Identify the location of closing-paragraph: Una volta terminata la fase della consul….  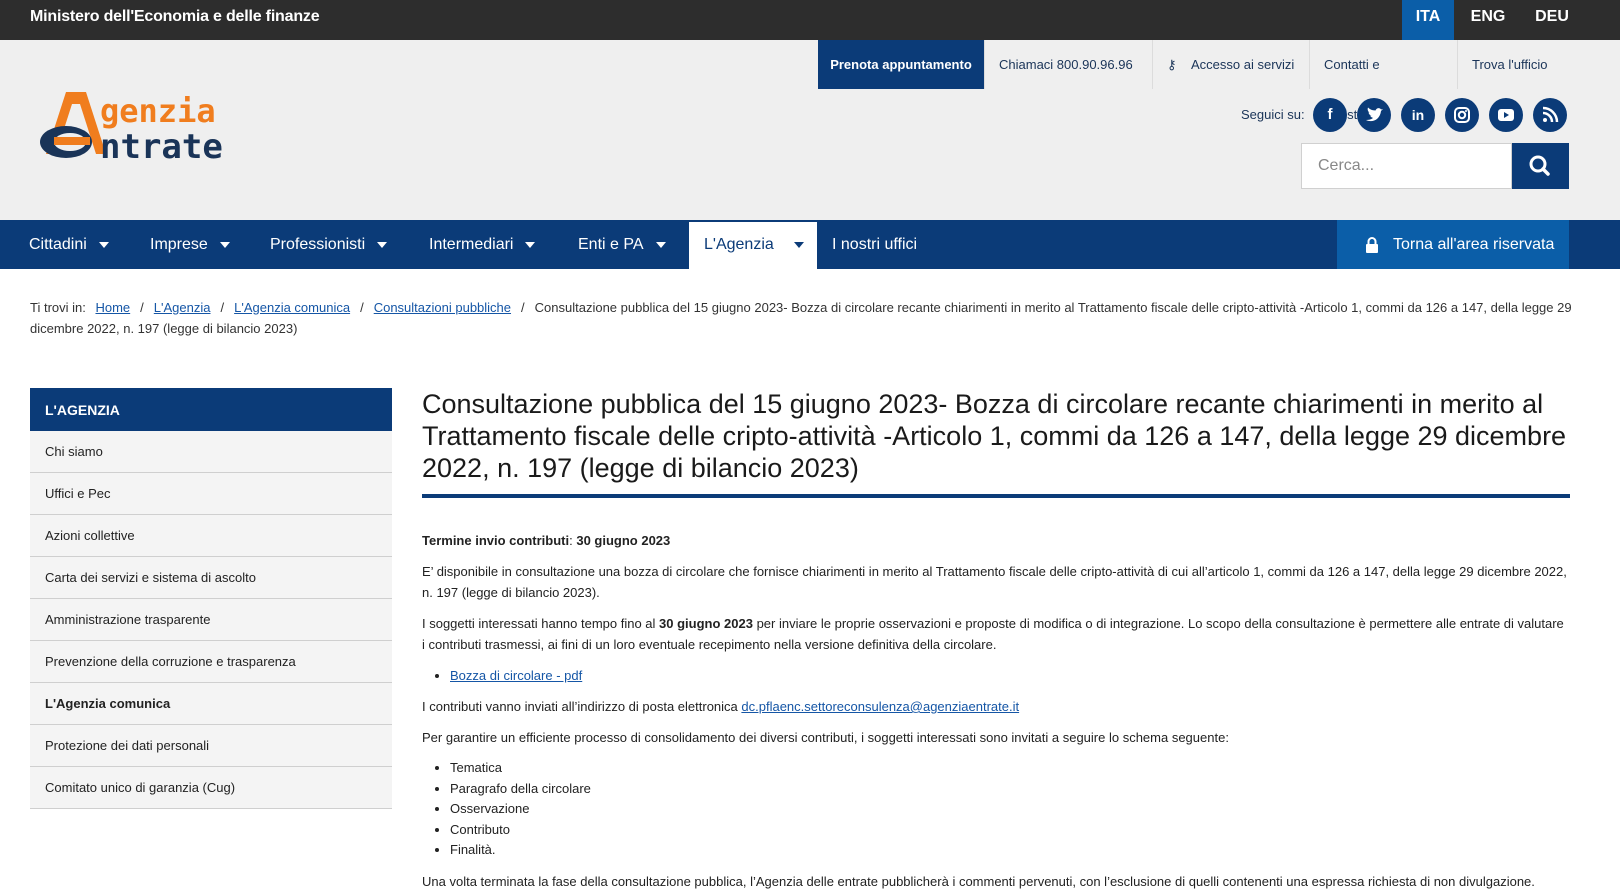
(978, 881).